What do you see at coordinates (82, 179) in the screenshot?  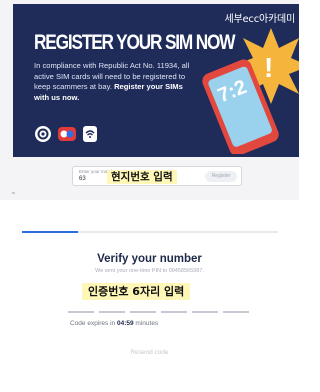 I see `country-code: 63` at bounding box center [82, 179].